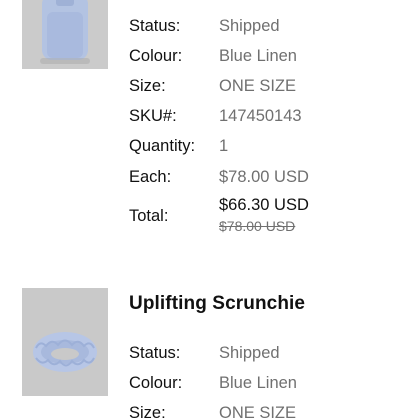 The width and height of the screenshot is (420, 420). Describe the element at coordinates (149, 216) in the screenshot. I see `total-label: Total:` at that location.